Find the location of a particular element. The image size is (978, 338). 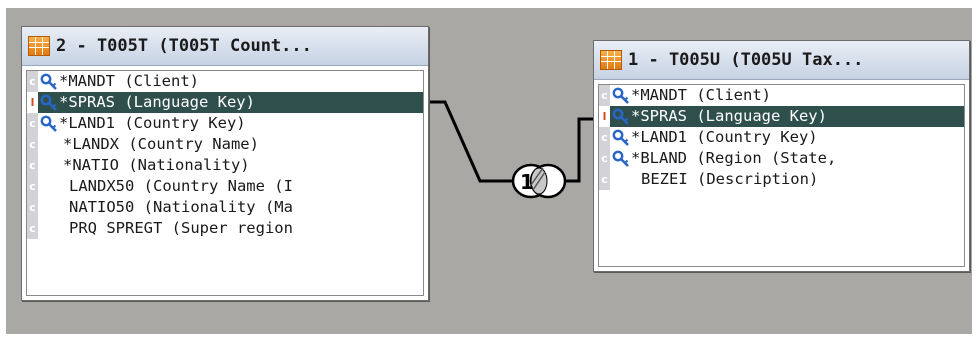

field-row: c LANDX50 (Country Name (I is located at coordinates (225, 186).